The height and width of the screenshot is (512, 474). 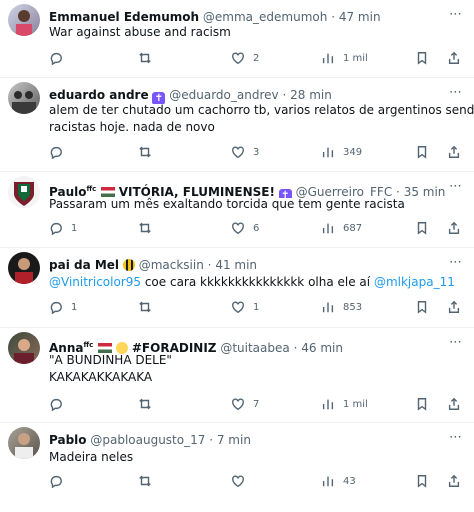 What do you see at coordinates (245, 58) in the screenshot?
I see `like-button: 2` at bounding box center [245, 58].